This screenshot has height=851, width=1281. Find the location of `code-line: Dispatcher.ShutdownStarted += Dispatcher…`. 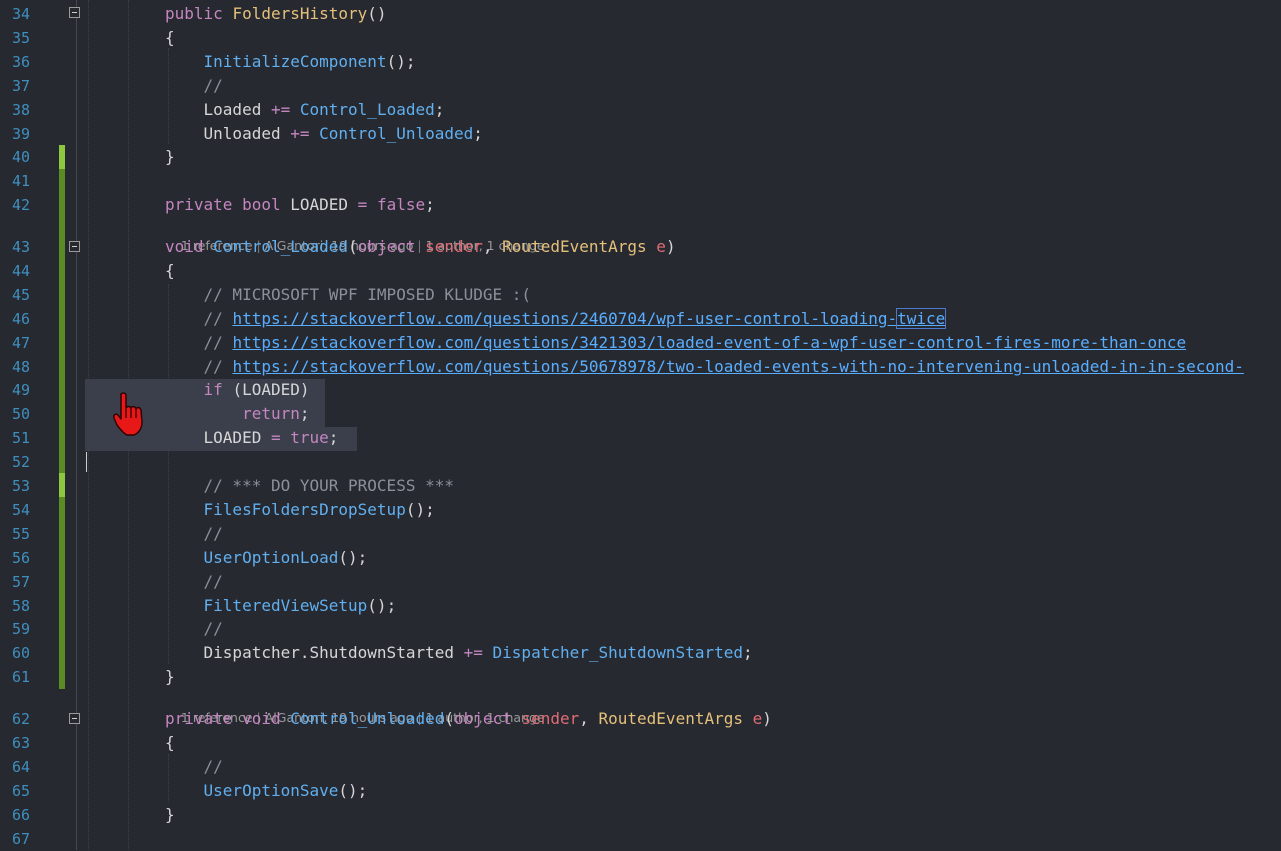

code-line: Dispatcher.ShutdownStarted += Dispatcher… is located at coordinates (459, 653).